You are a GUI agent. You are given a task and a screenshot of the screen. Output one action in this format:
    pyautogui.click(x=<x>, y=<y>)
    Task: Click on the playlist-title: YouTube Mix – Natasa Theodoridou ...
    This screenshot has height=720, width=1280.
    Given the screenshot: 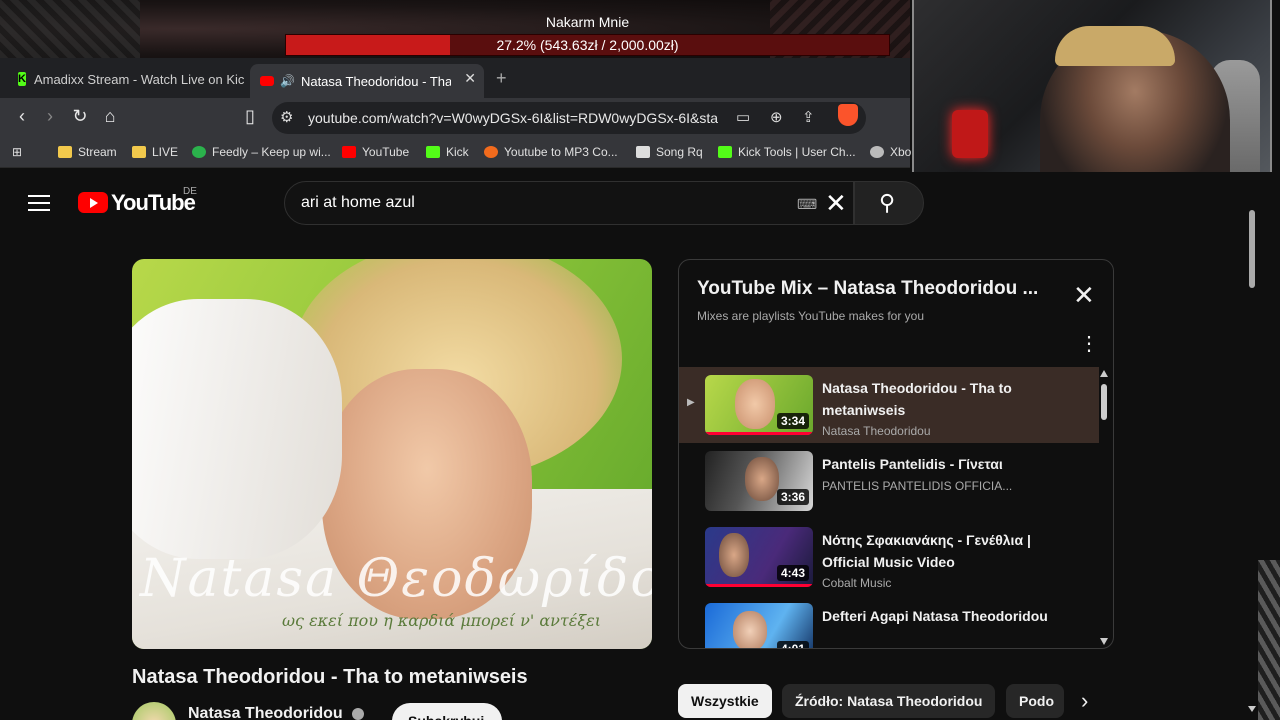 What is the action you would take?
    pyautogui.click(x=877, y=289)
    